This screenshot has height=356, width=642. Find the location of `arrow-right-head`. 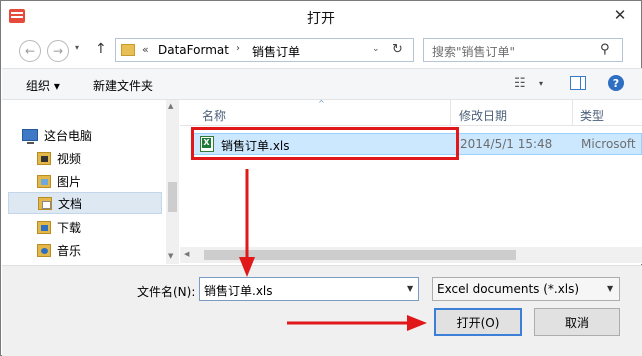

arrow-right-head is located at coordinates (417, 323).